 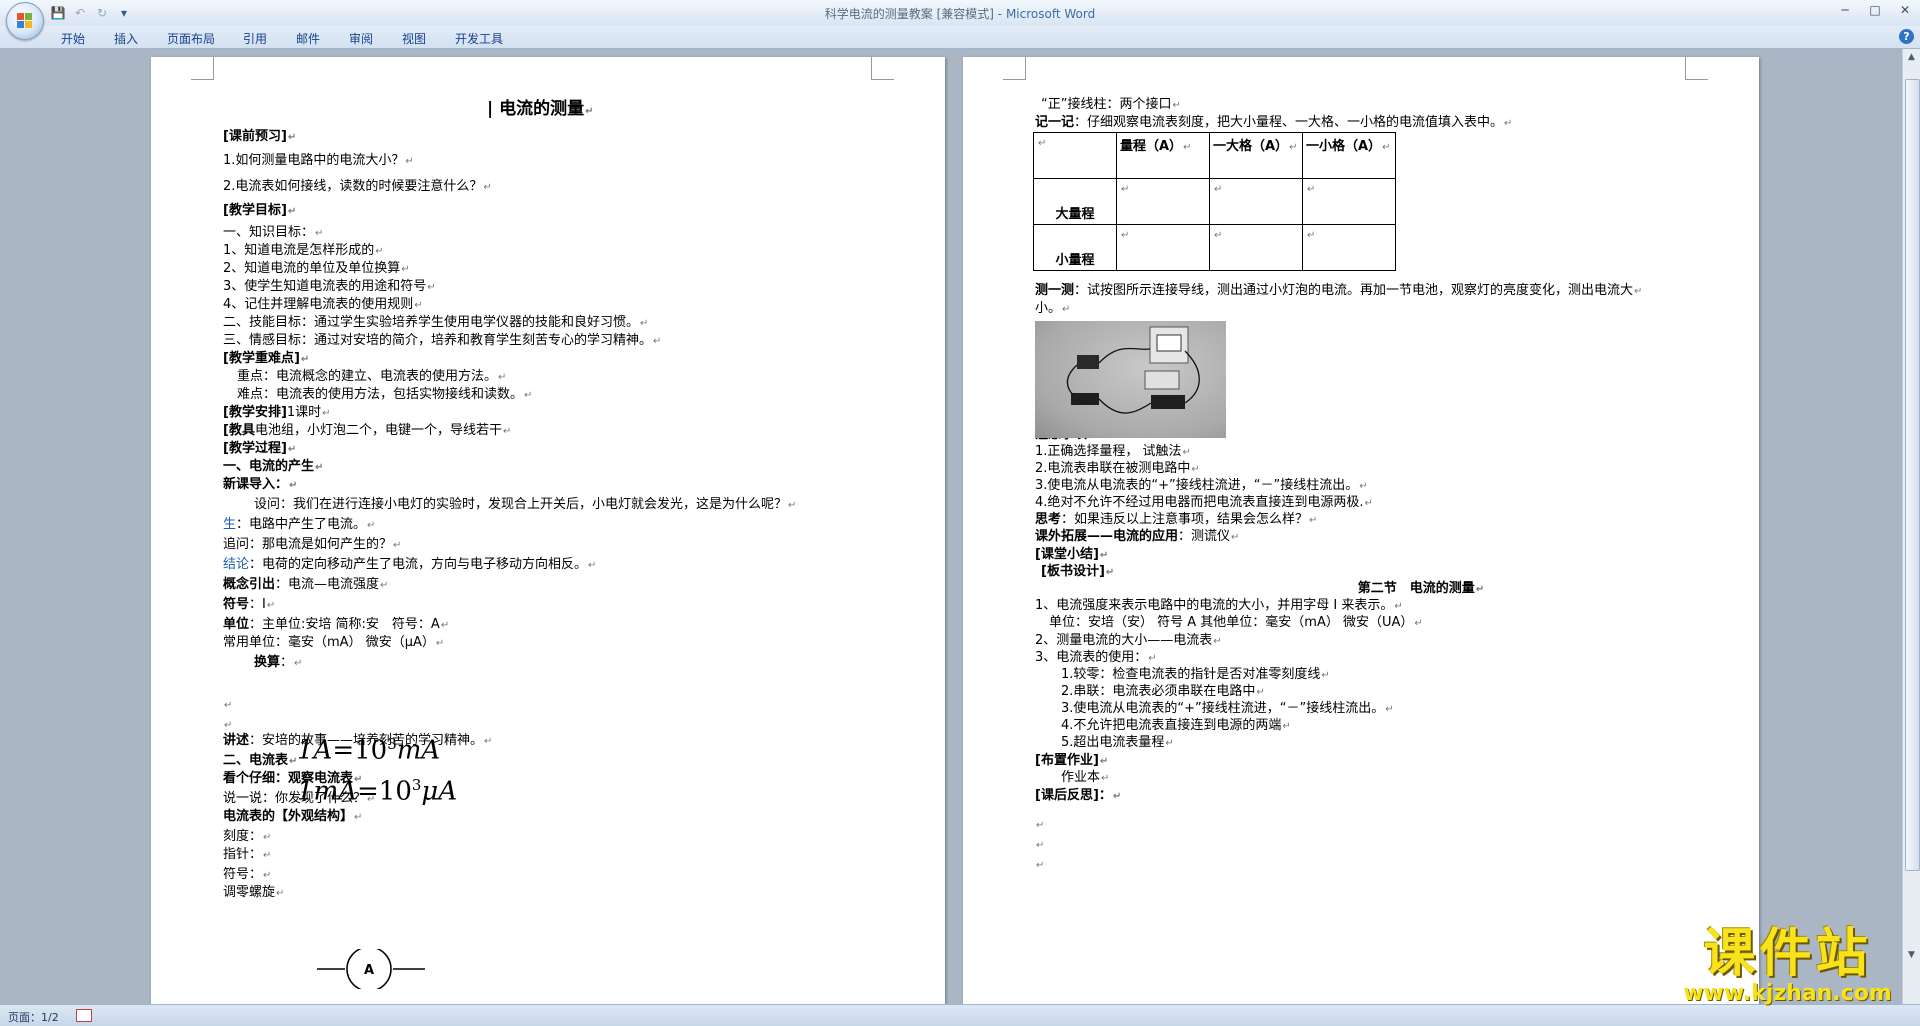 I want to click on line-text: 5.超出电流表量程, so click(x=1113, y=742).